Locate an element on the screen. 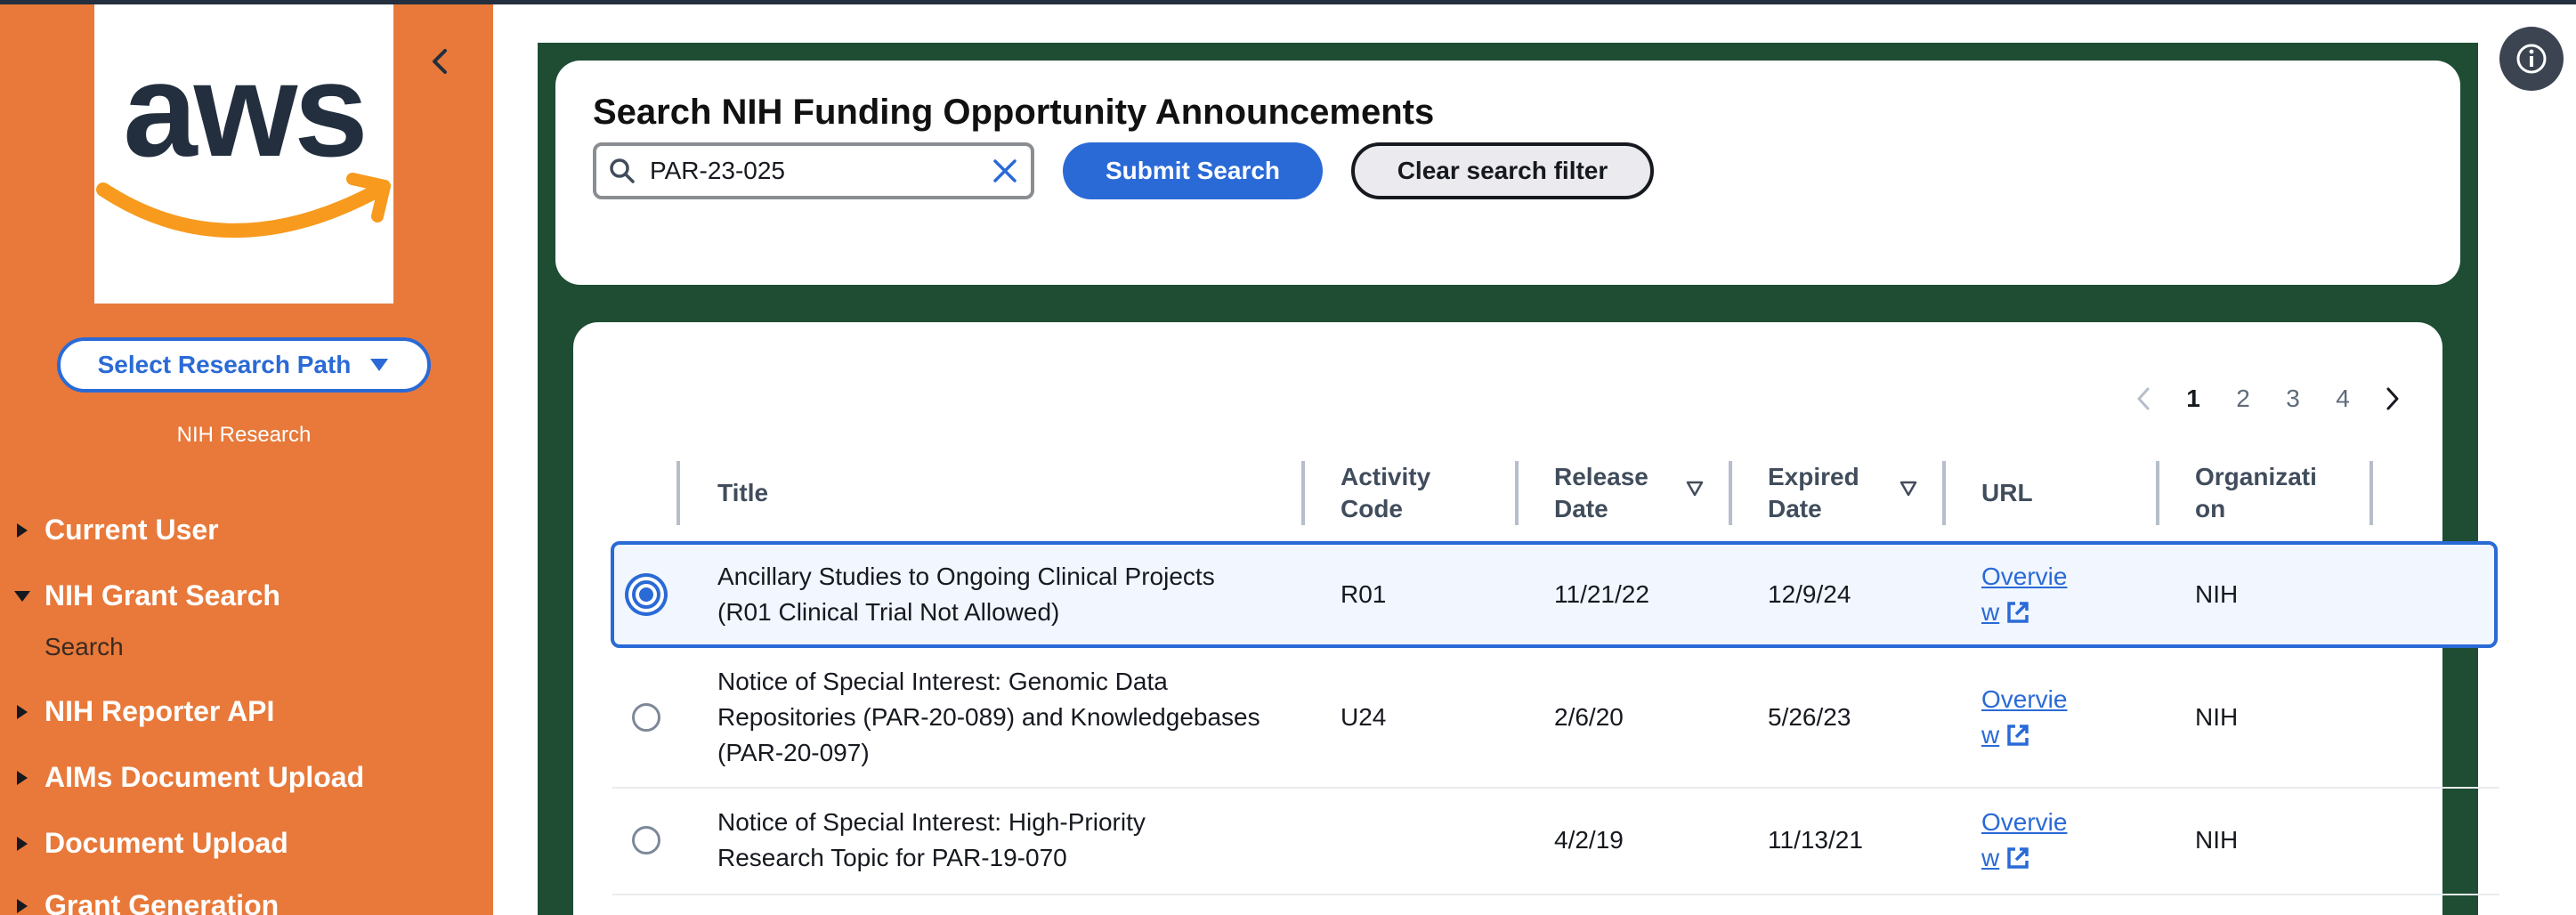 The height and width of the screenshot is (915, 2576). submit-search-button: Submit Search is located at coordinates (1193, 171).